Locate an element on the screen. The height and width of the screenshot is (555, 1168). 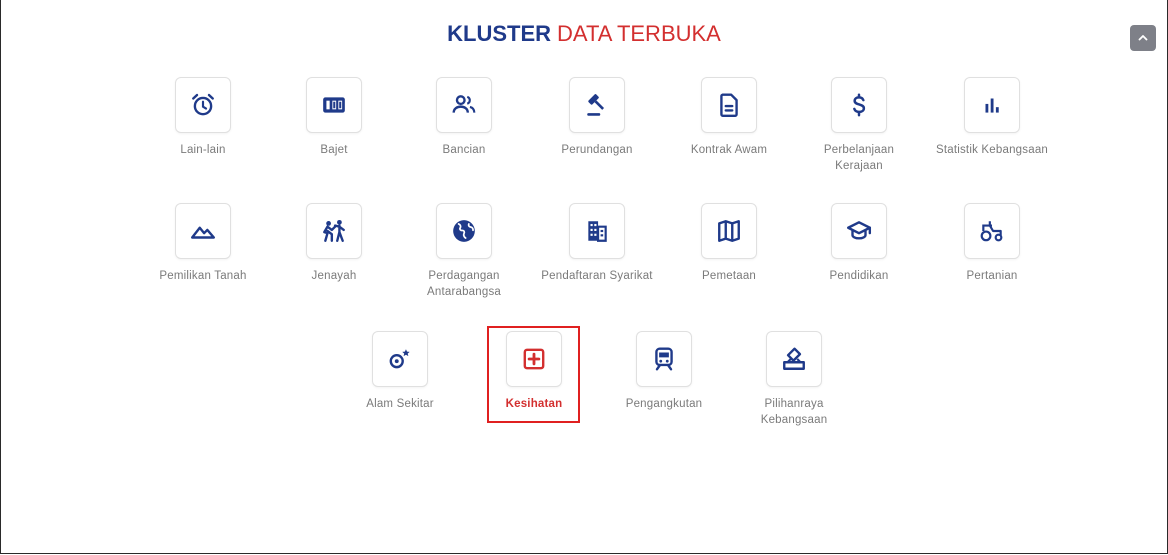
cluster-tile-bancian: Bancian is located at coordinates (464, 117).